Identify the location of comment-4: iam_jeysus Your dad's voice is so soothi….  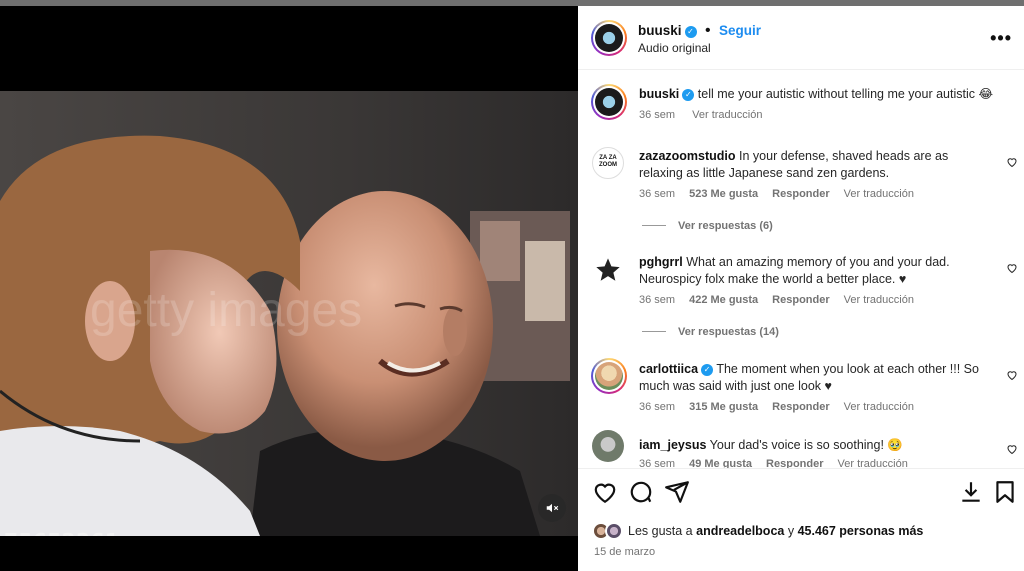
(814, 445).